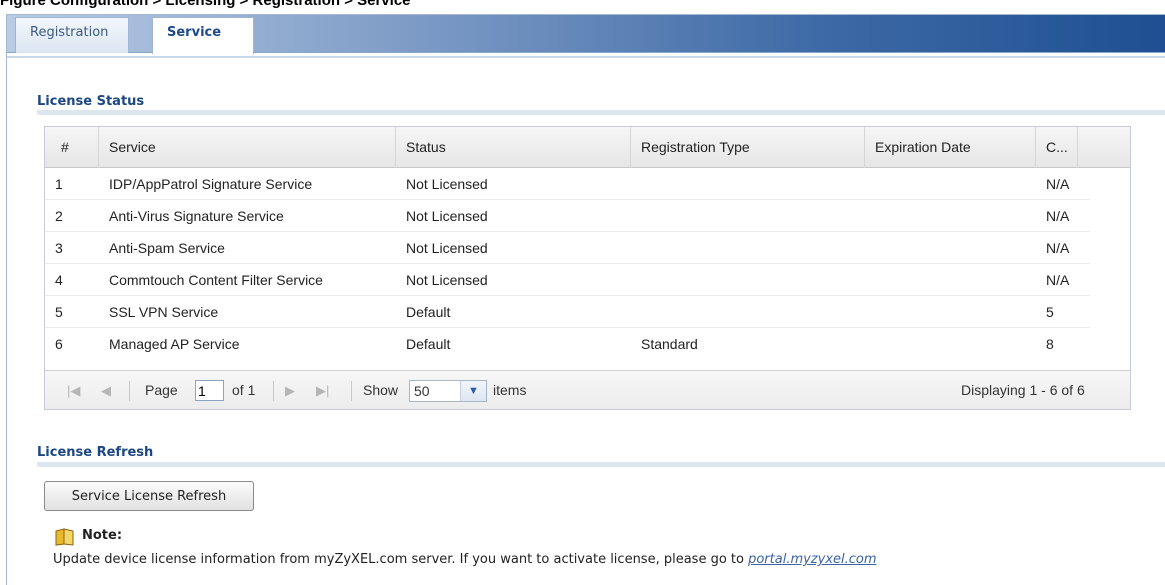 The height and width of the screenshot is (585, 1165). Describe the element at coordinates (422, 391) in the screenshot. I see `page-size-value: 50` at that location.